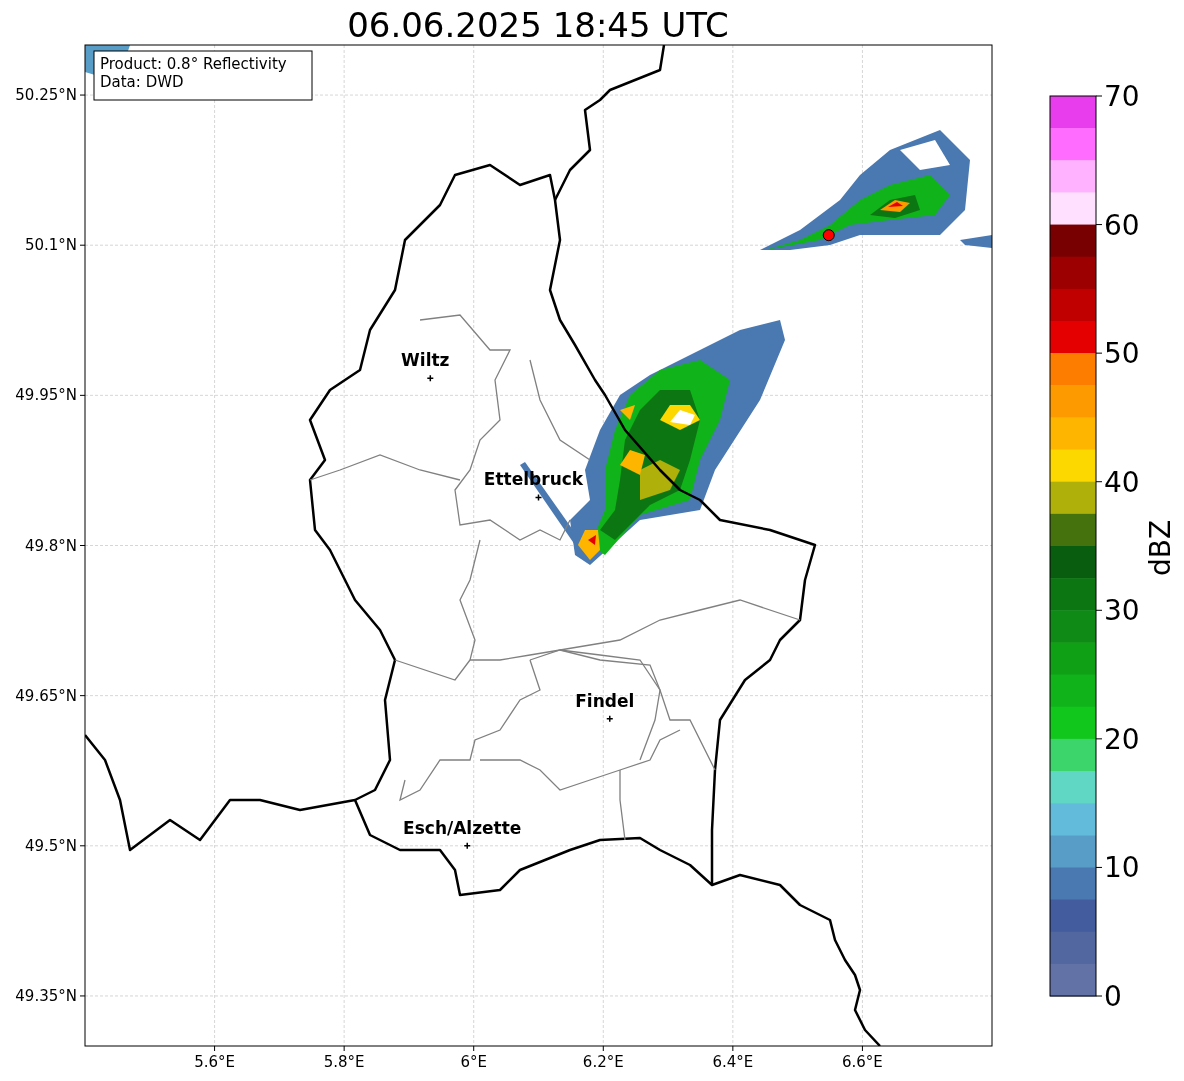  Describe the element at coordinates (603, 1062) in the screenshot. I see `axis-tick-label: 6.2°E` at that location.